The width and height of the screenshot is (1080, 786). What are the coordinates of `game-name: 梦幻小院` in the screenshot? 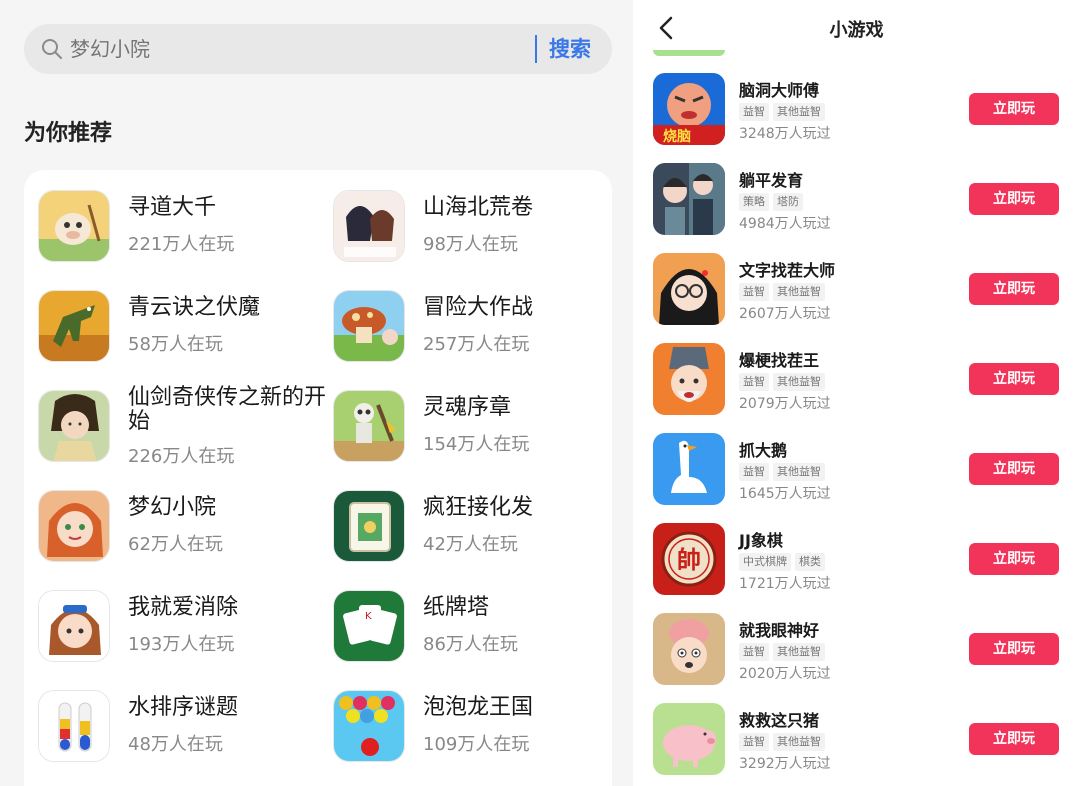 It's located at (172, 507).